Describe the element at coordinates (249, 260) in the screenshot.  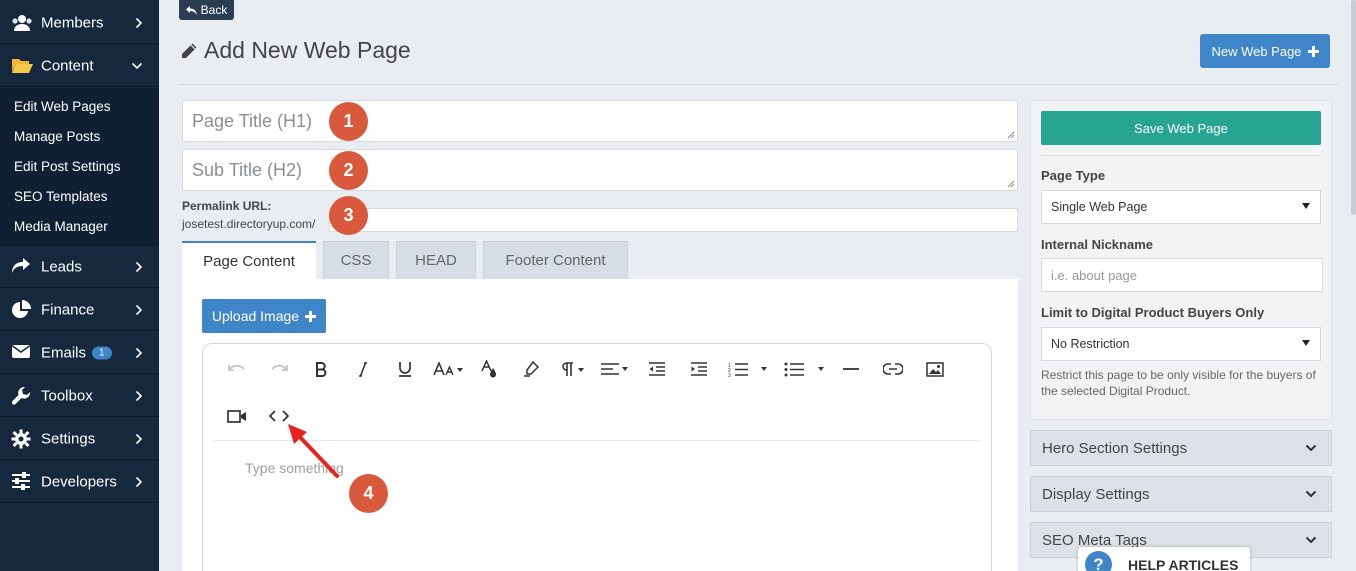
I see `tab-page-content: Page Content` at that location.